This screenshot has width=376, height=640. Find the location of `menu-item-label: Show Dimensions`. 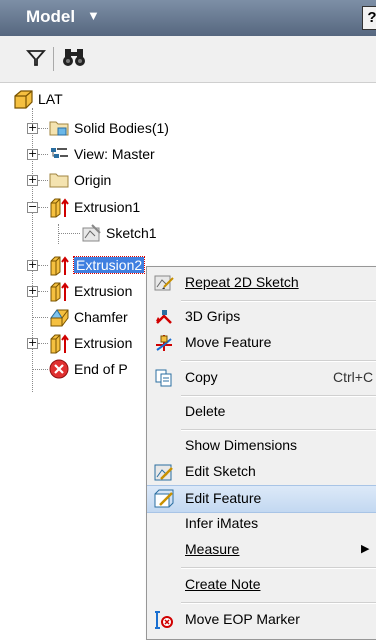

menu-item-label: Show Dimensions is located at coordinates (241, 445).